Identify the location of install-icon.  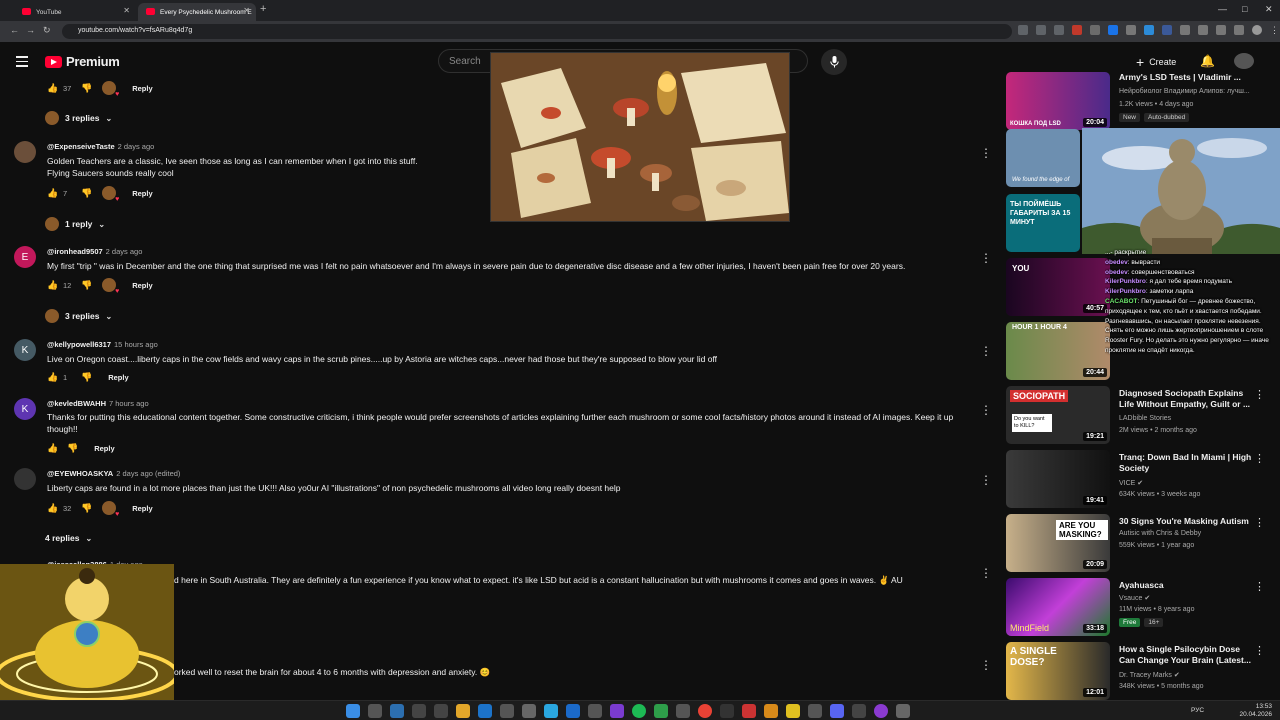
(1041, 30).